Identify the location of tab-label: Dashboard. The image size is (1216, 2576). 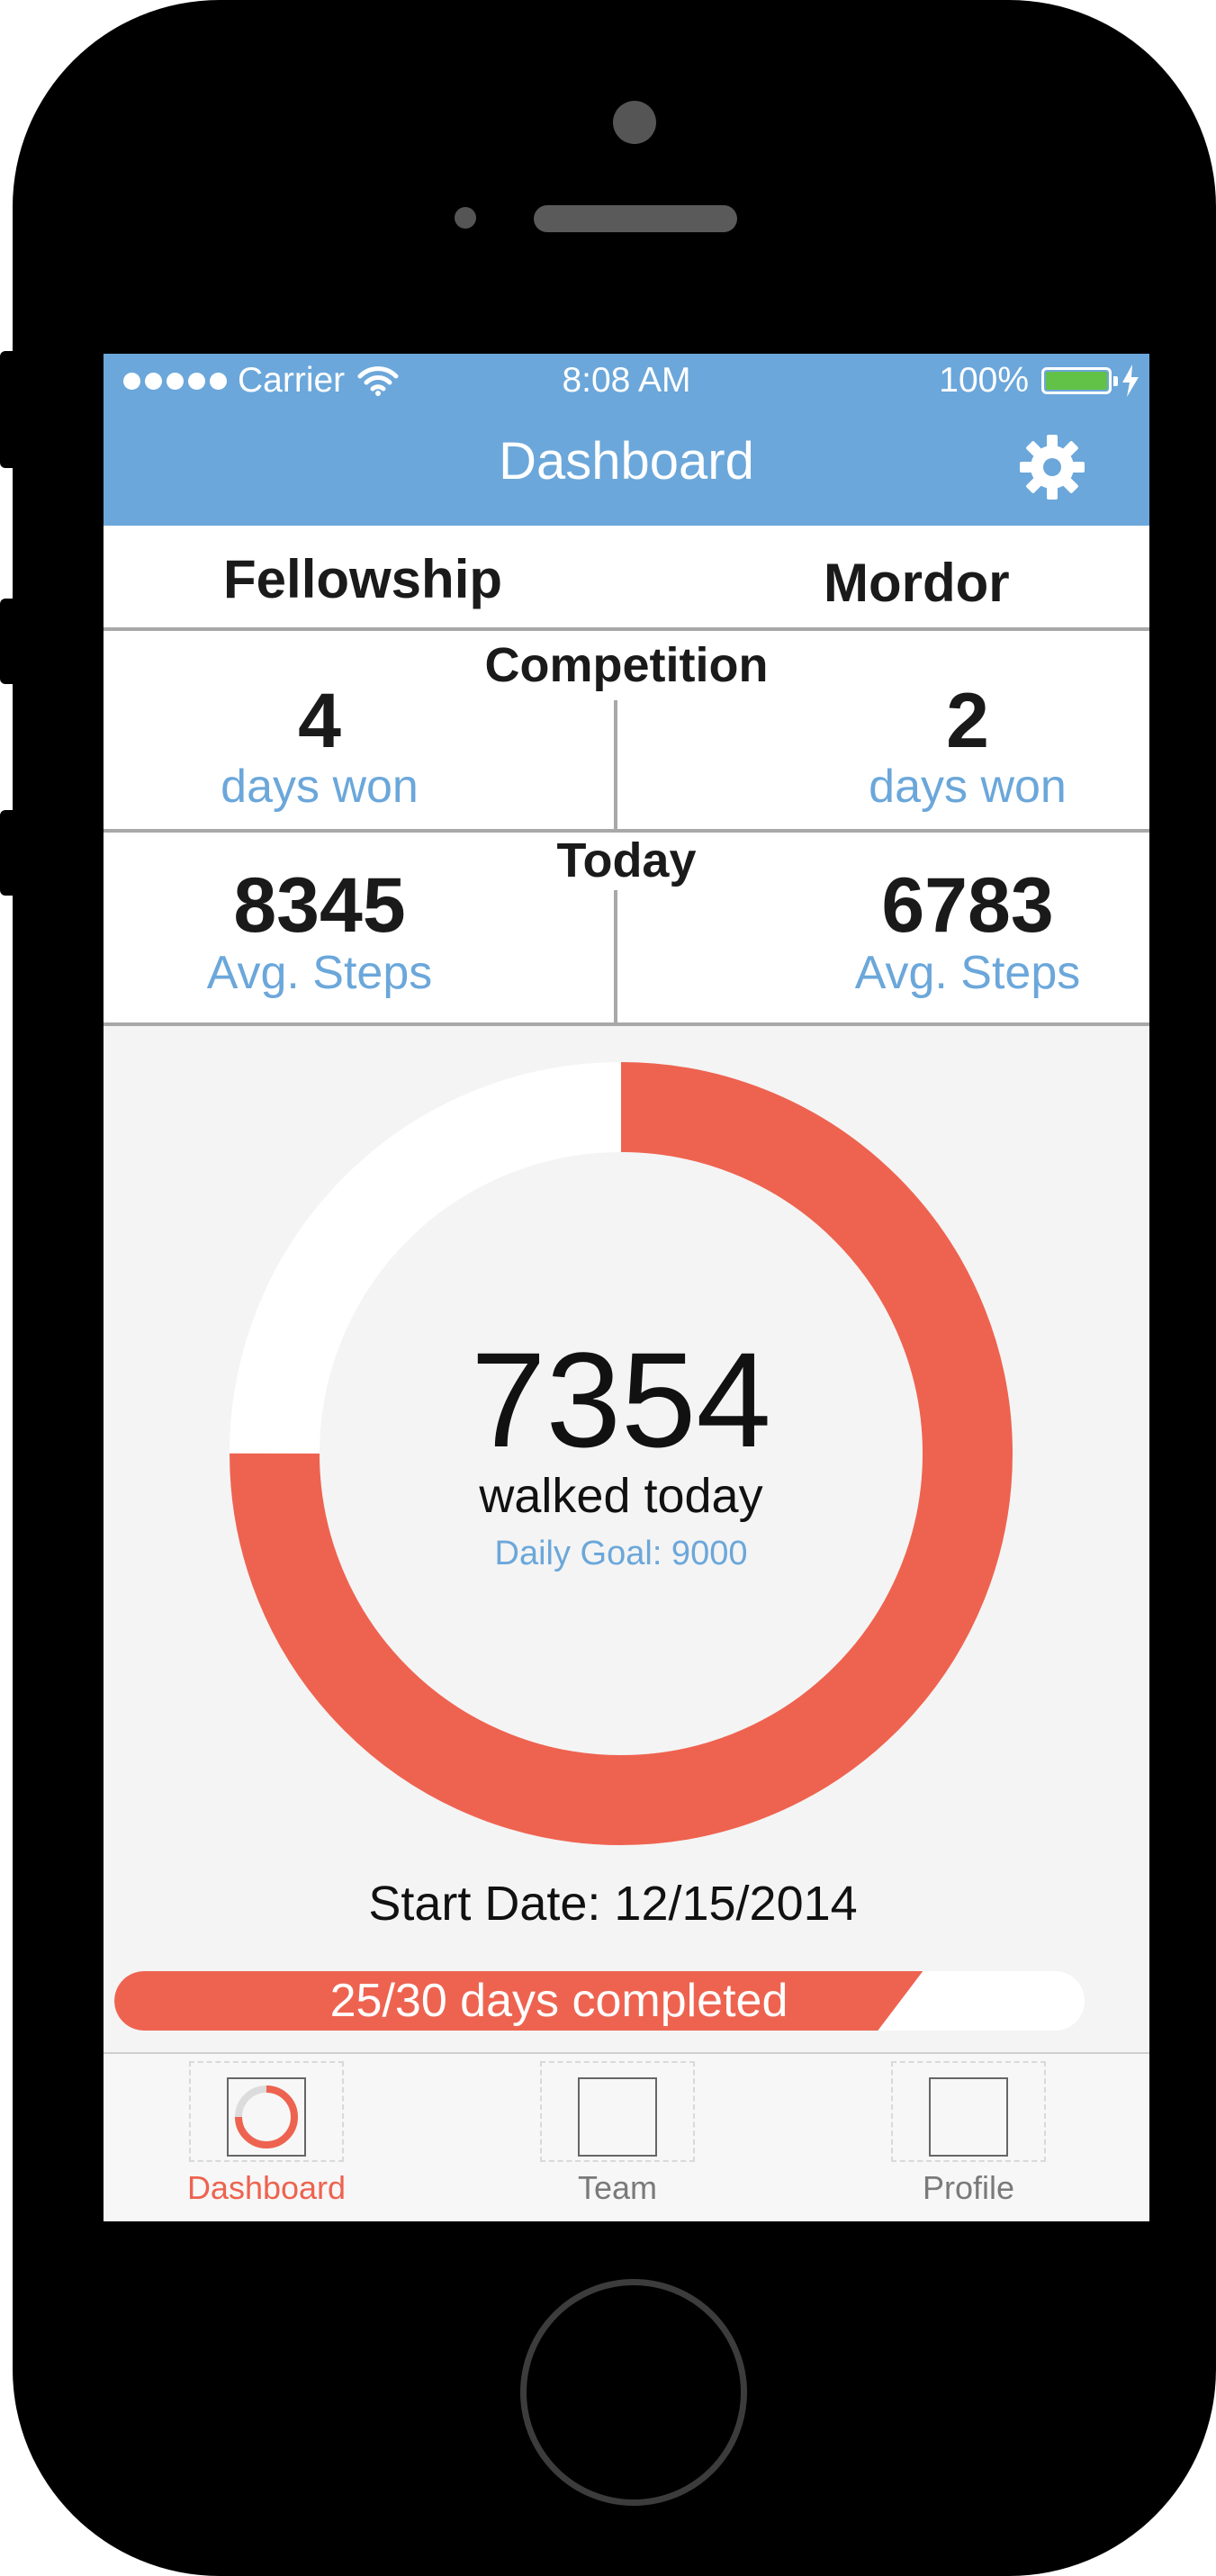
(266, 2187).